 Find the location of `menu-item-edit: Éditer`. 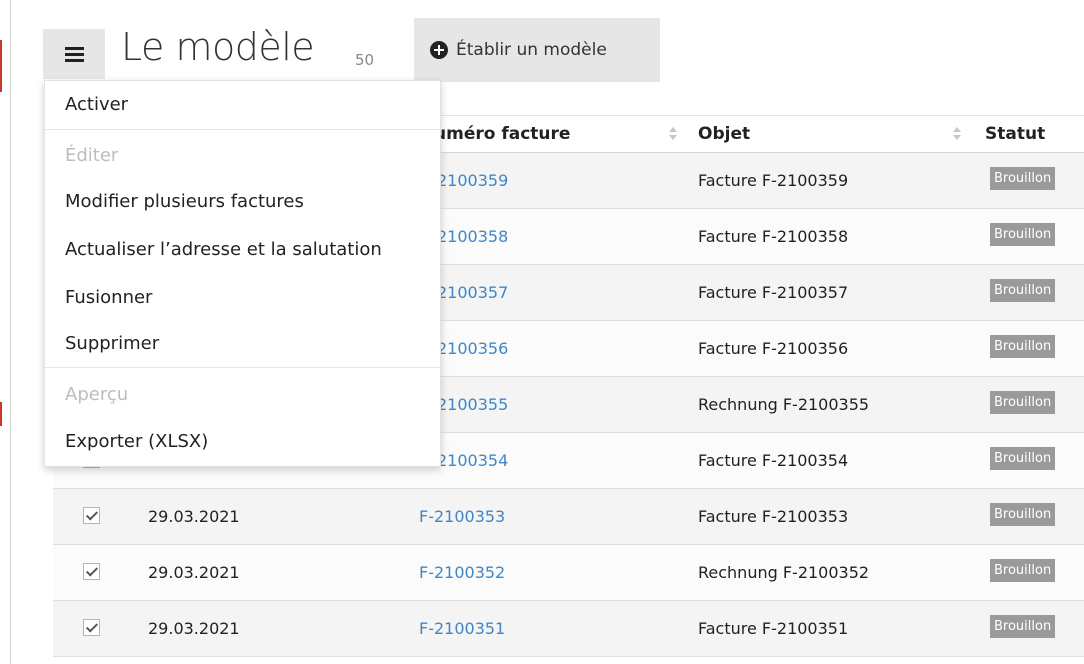

menu-item-edit: Éditer is located at coordinates (92, 155).